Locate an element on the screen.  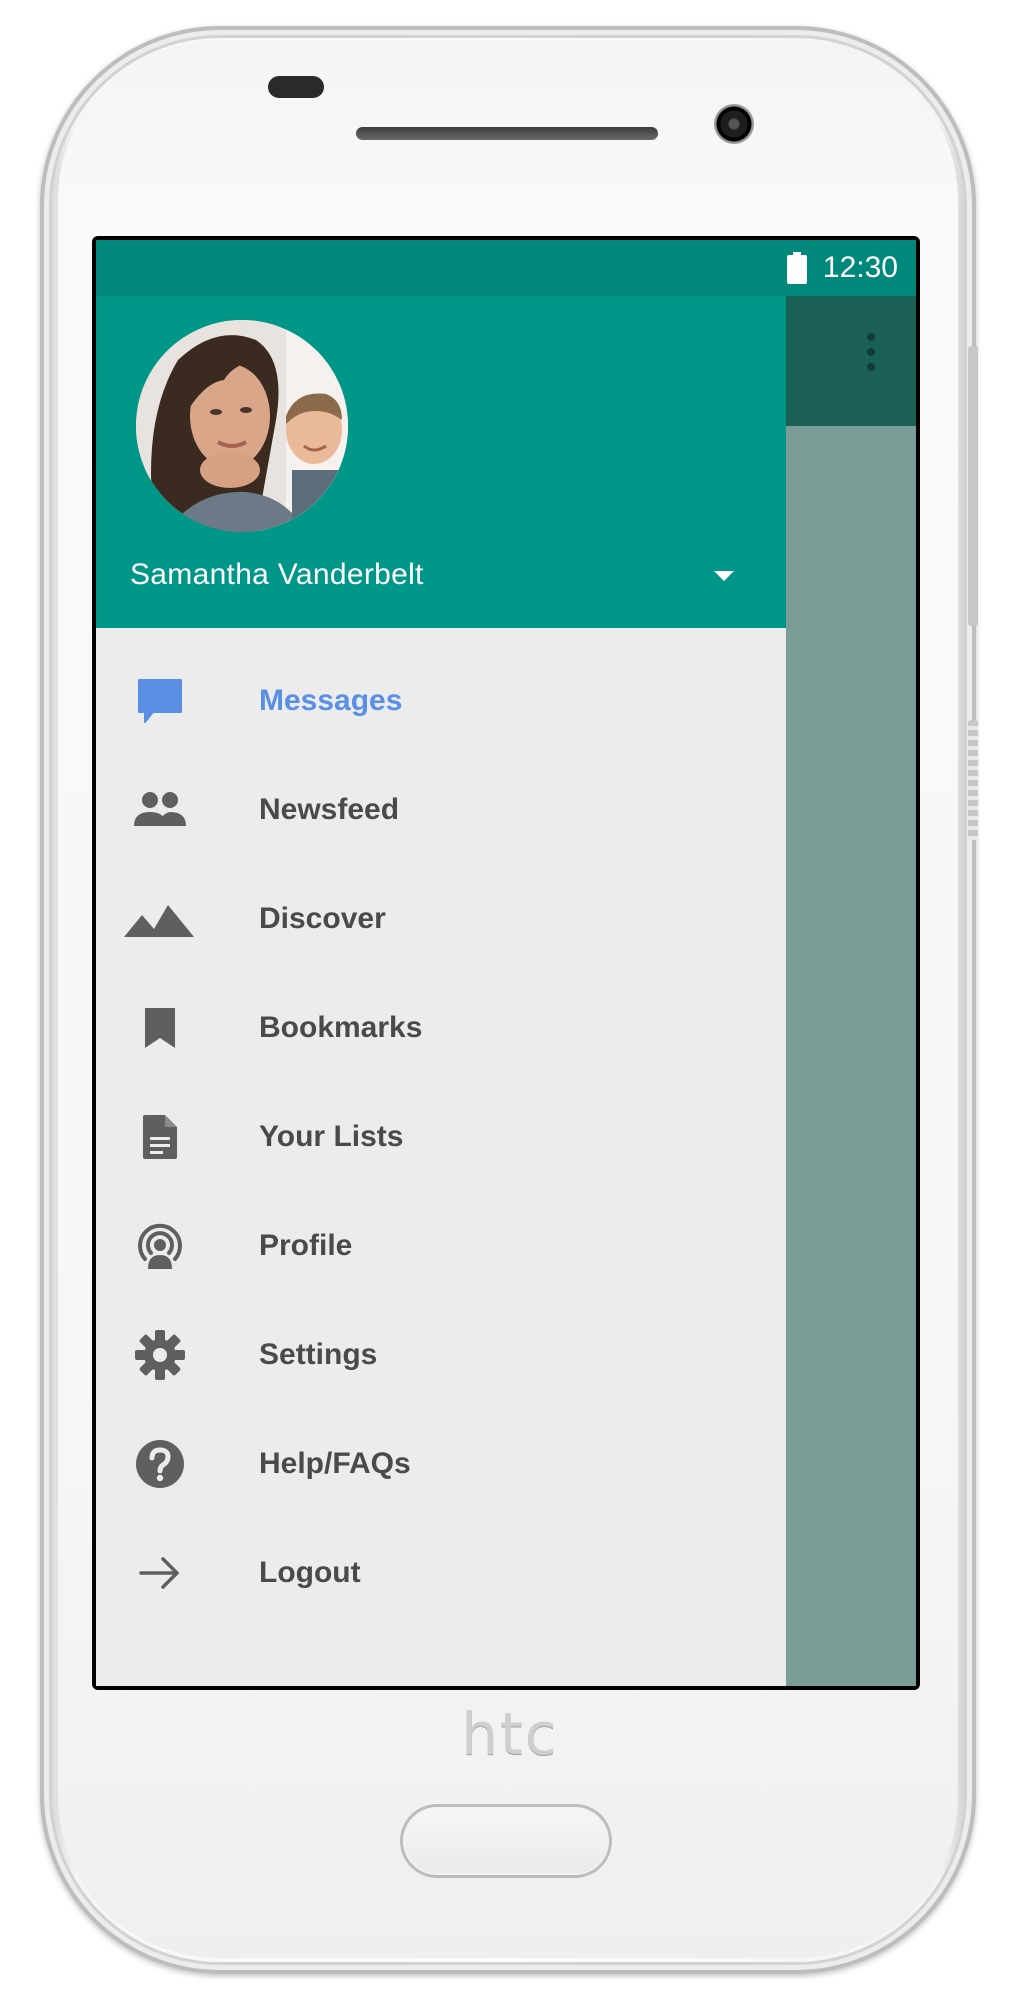
power-button is located at coordinates (973, 486).